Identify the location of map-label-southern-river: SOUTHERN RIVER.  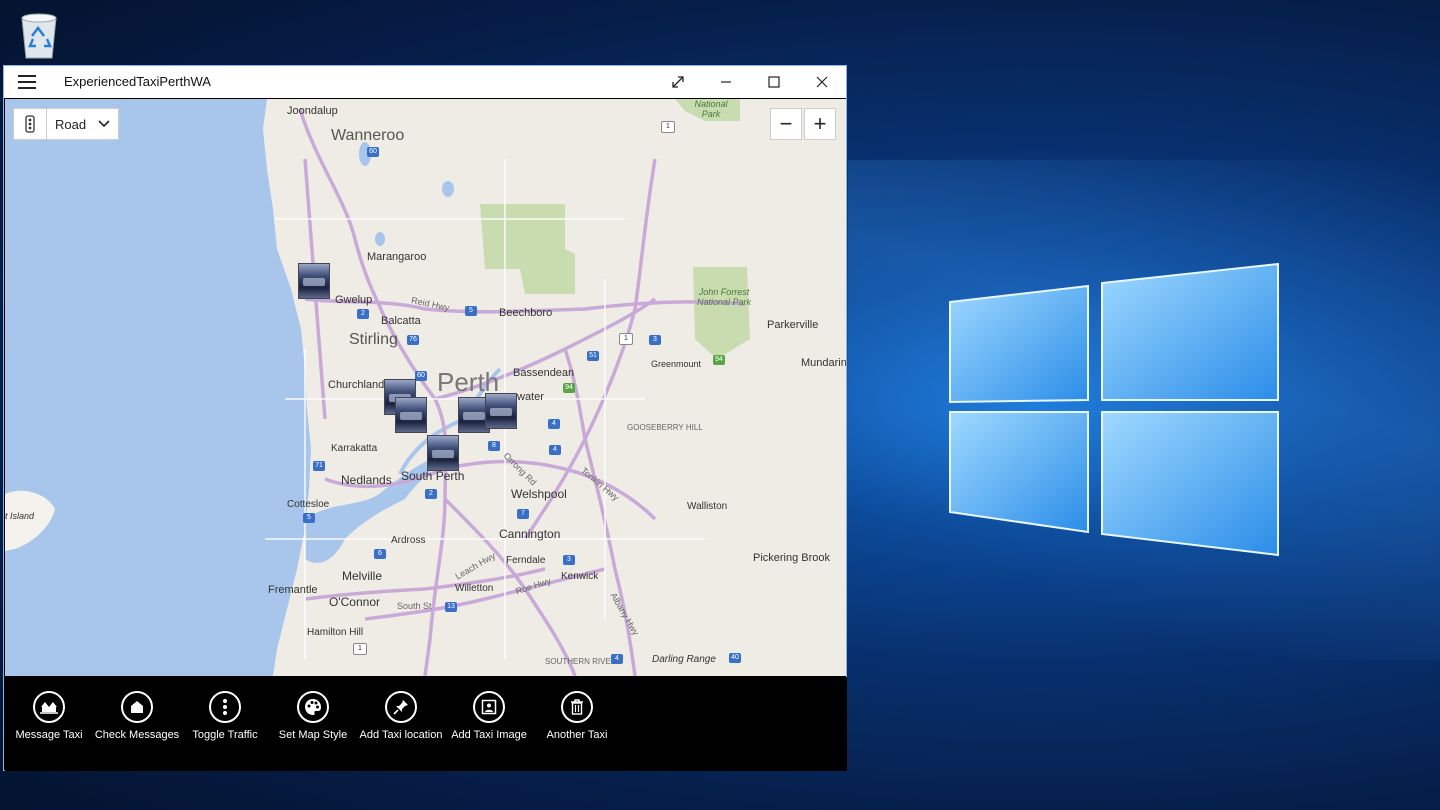
(581, 661).